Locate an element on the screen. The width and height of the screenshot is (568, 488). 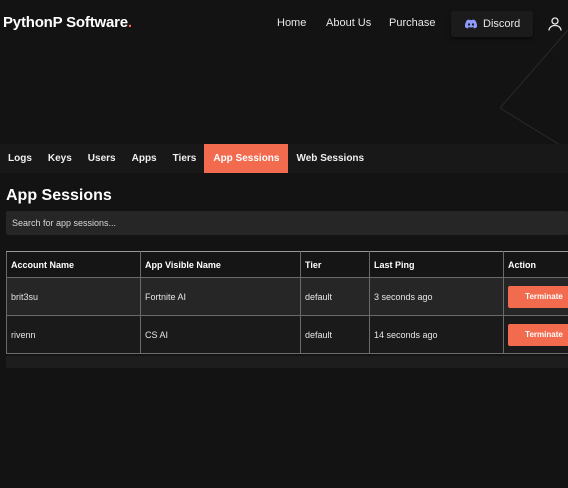
table-footer is located at coordinates (287, 362).